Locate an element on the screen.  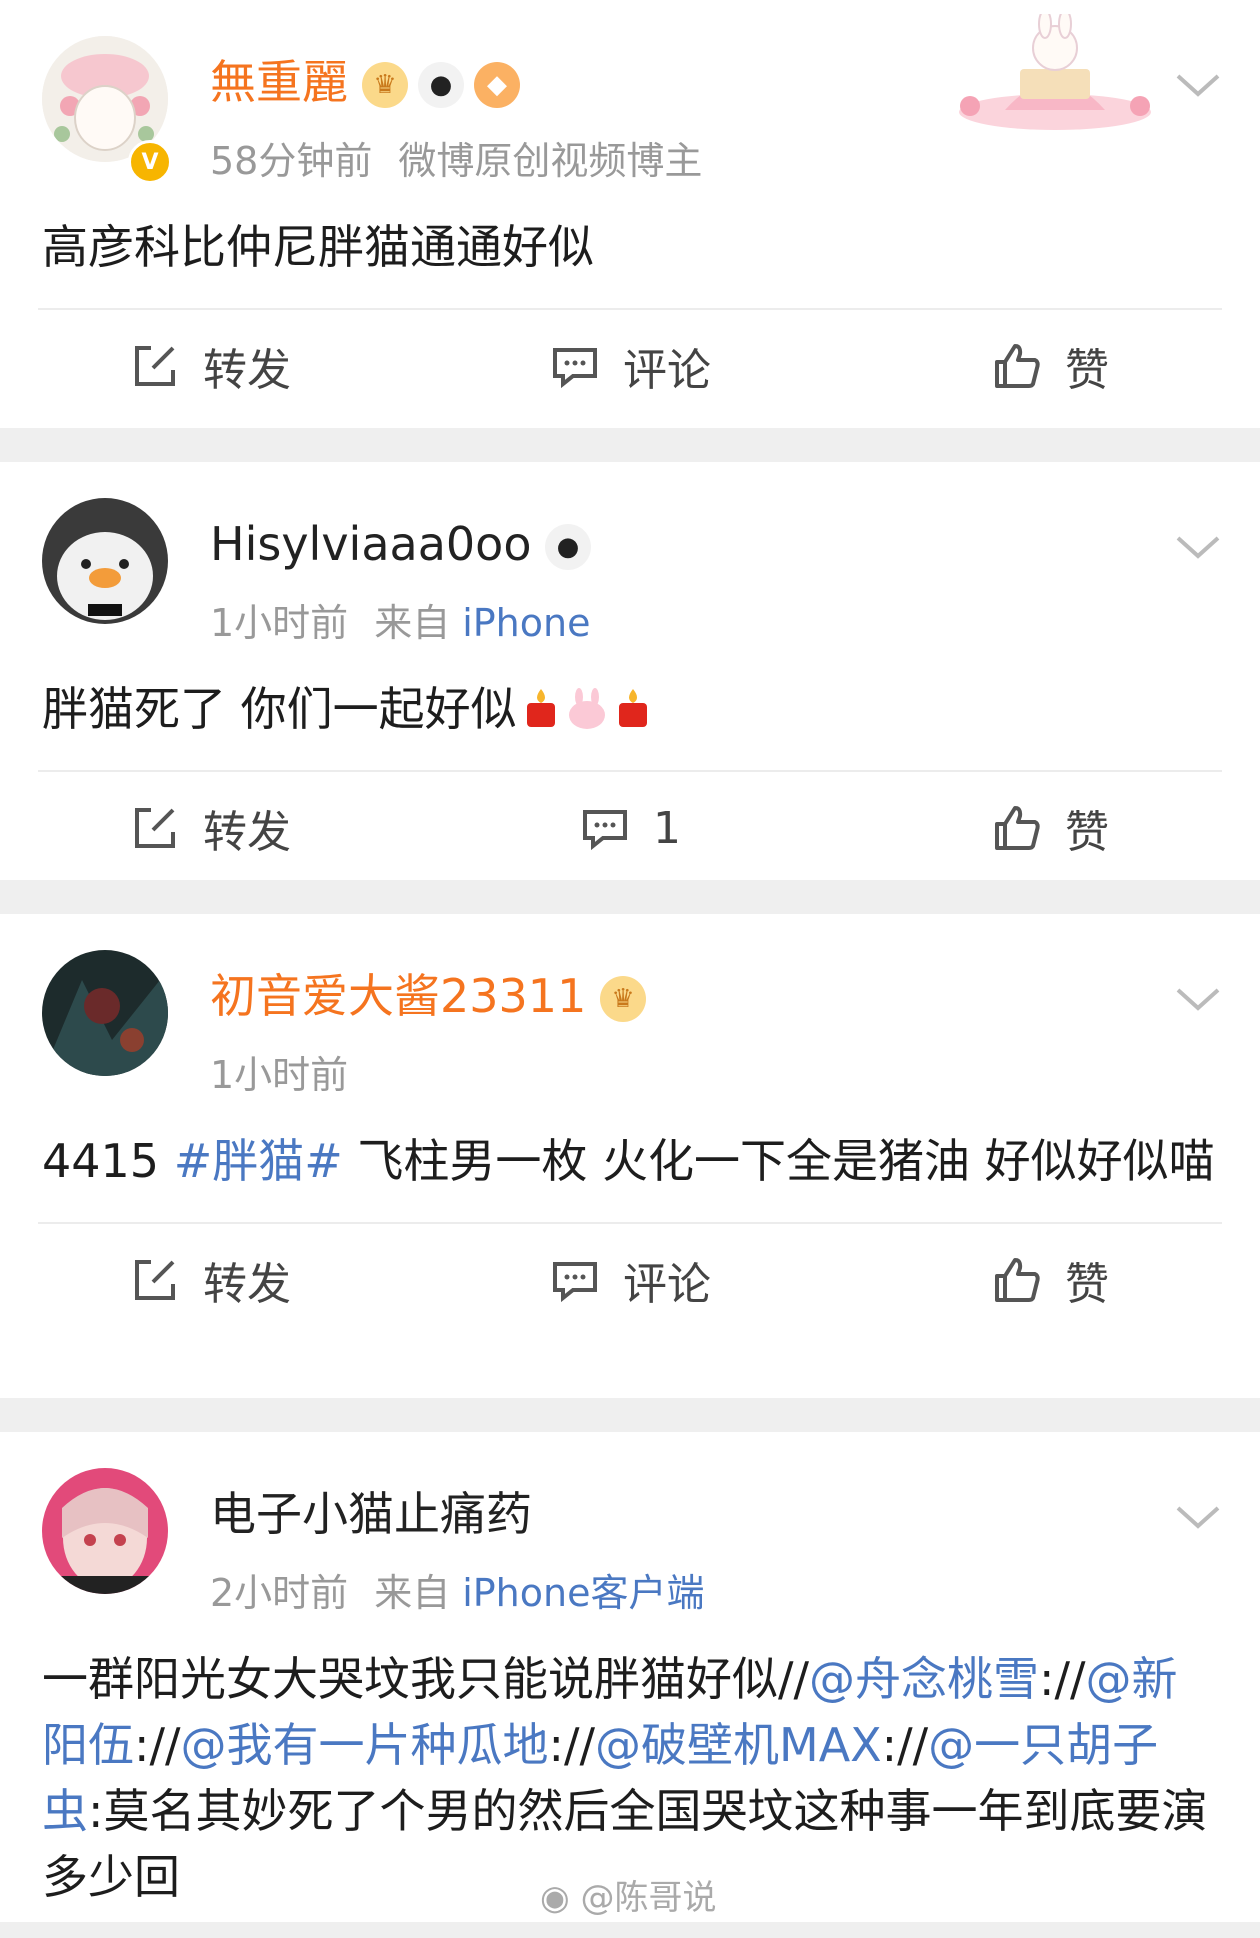
post-text-container: 4415 #胖猫# 飞柱男一枚 火化一下全是猪油 好似好似喵 is located at coordinates (630, 1148).